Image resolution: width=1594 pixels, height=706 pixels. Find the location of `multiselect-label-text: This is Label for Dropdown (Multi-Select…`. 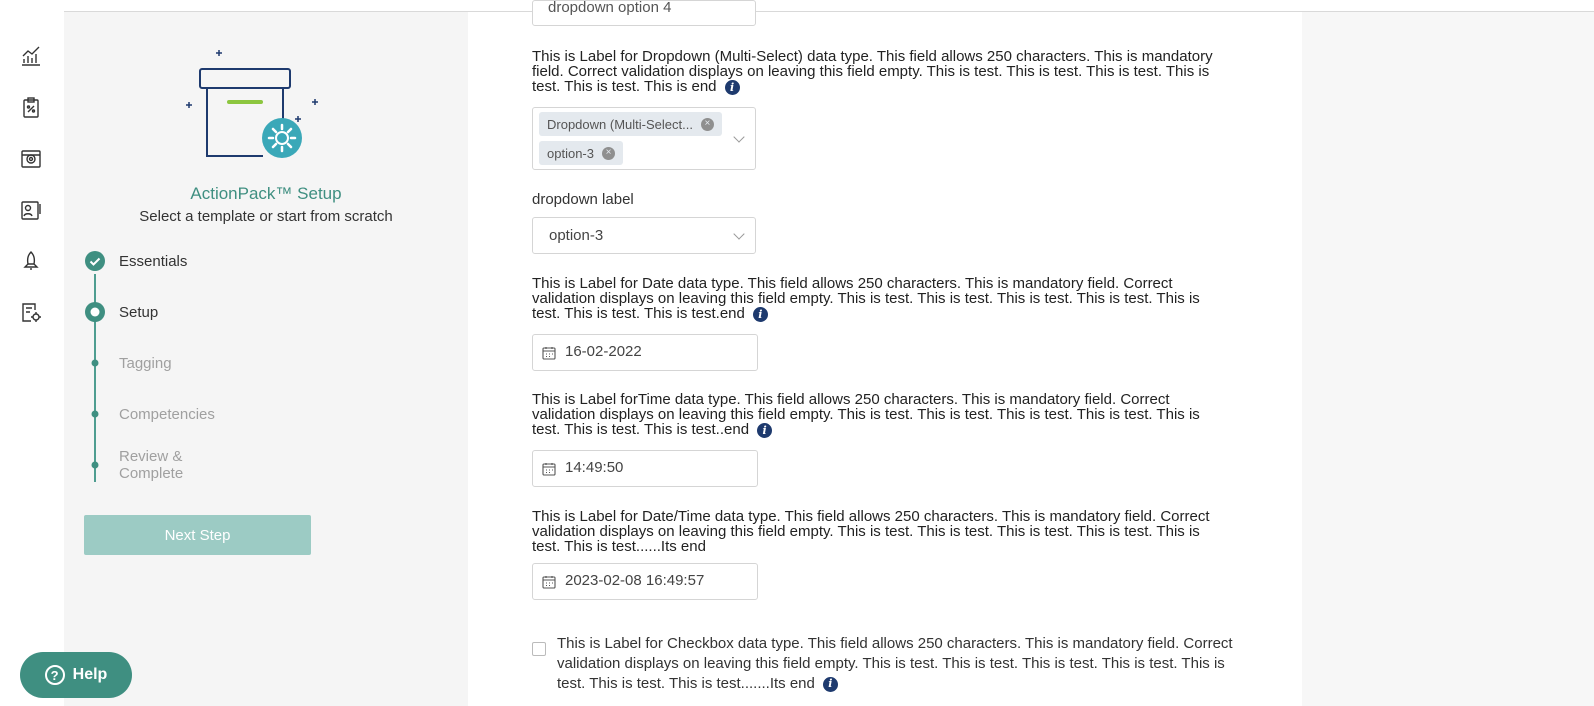

multiselect-label-text: This is Label for Dropdown (Multi-Select… is located at coordinates (872, 71).